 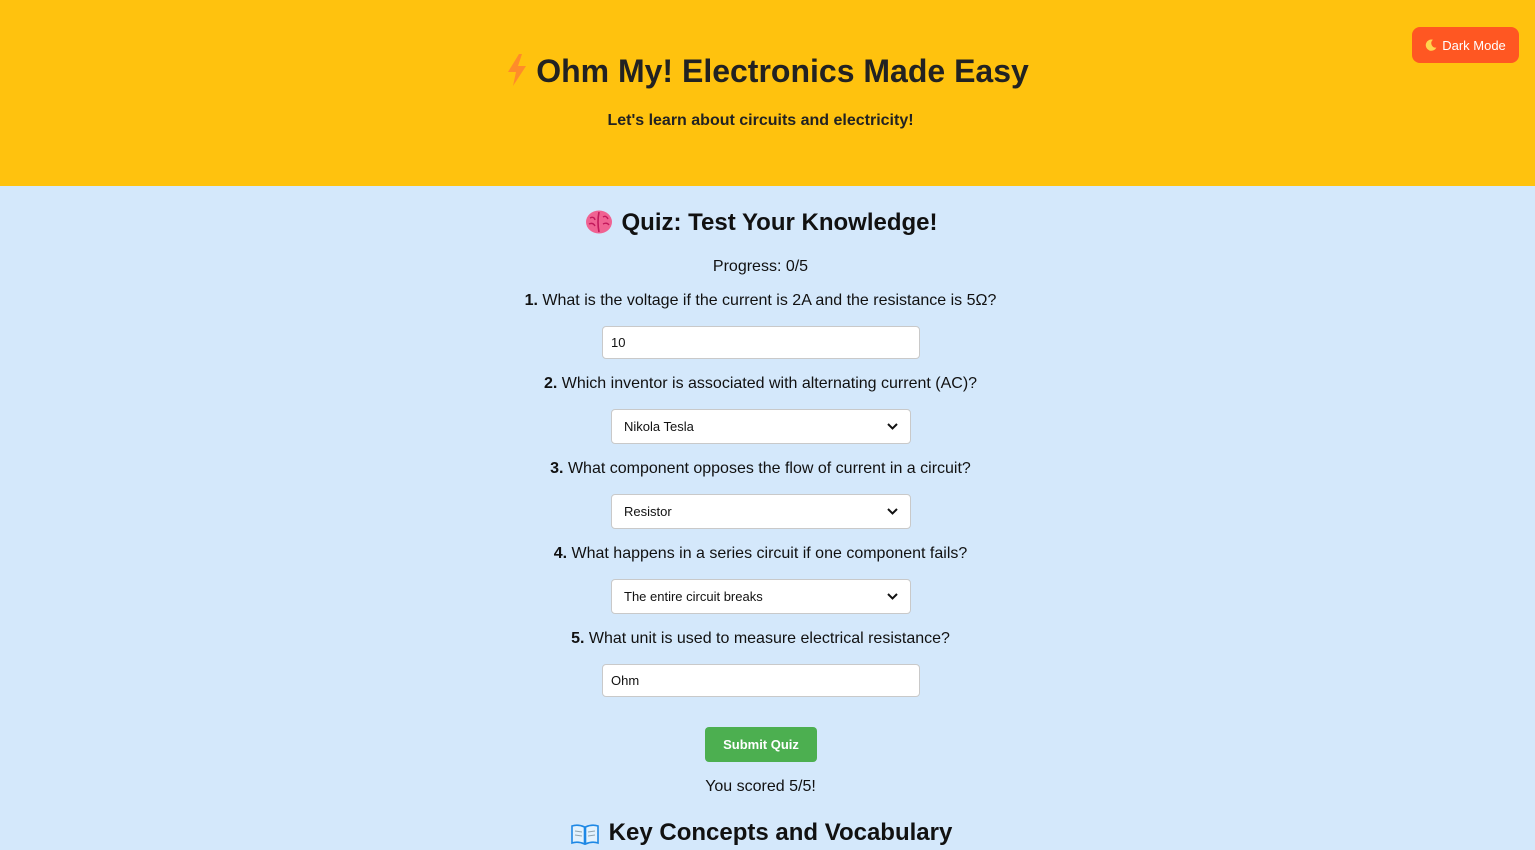 I want to click on brain-icon, so click(x=599, y=222).